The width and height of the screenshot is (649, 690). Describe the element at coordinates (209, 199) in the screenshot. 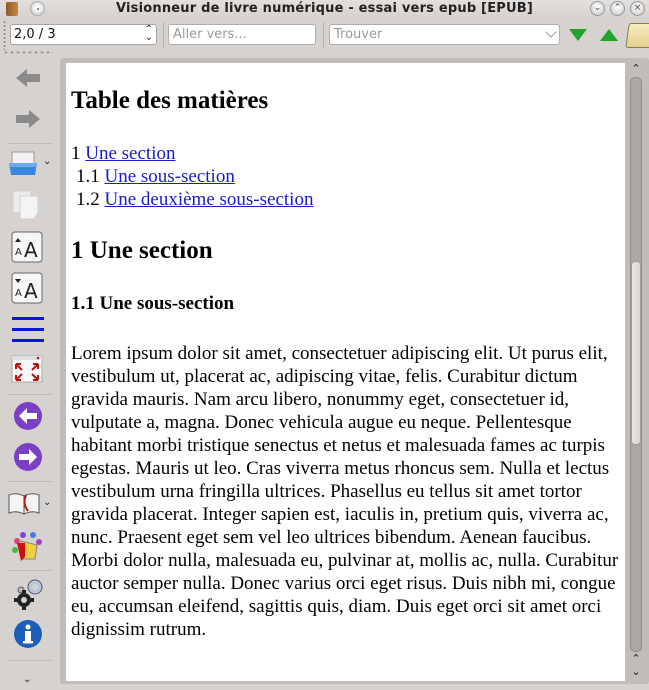

I see `toc-link-une-deuxieme-sous-section: Une deuxième sous-section` at that location.